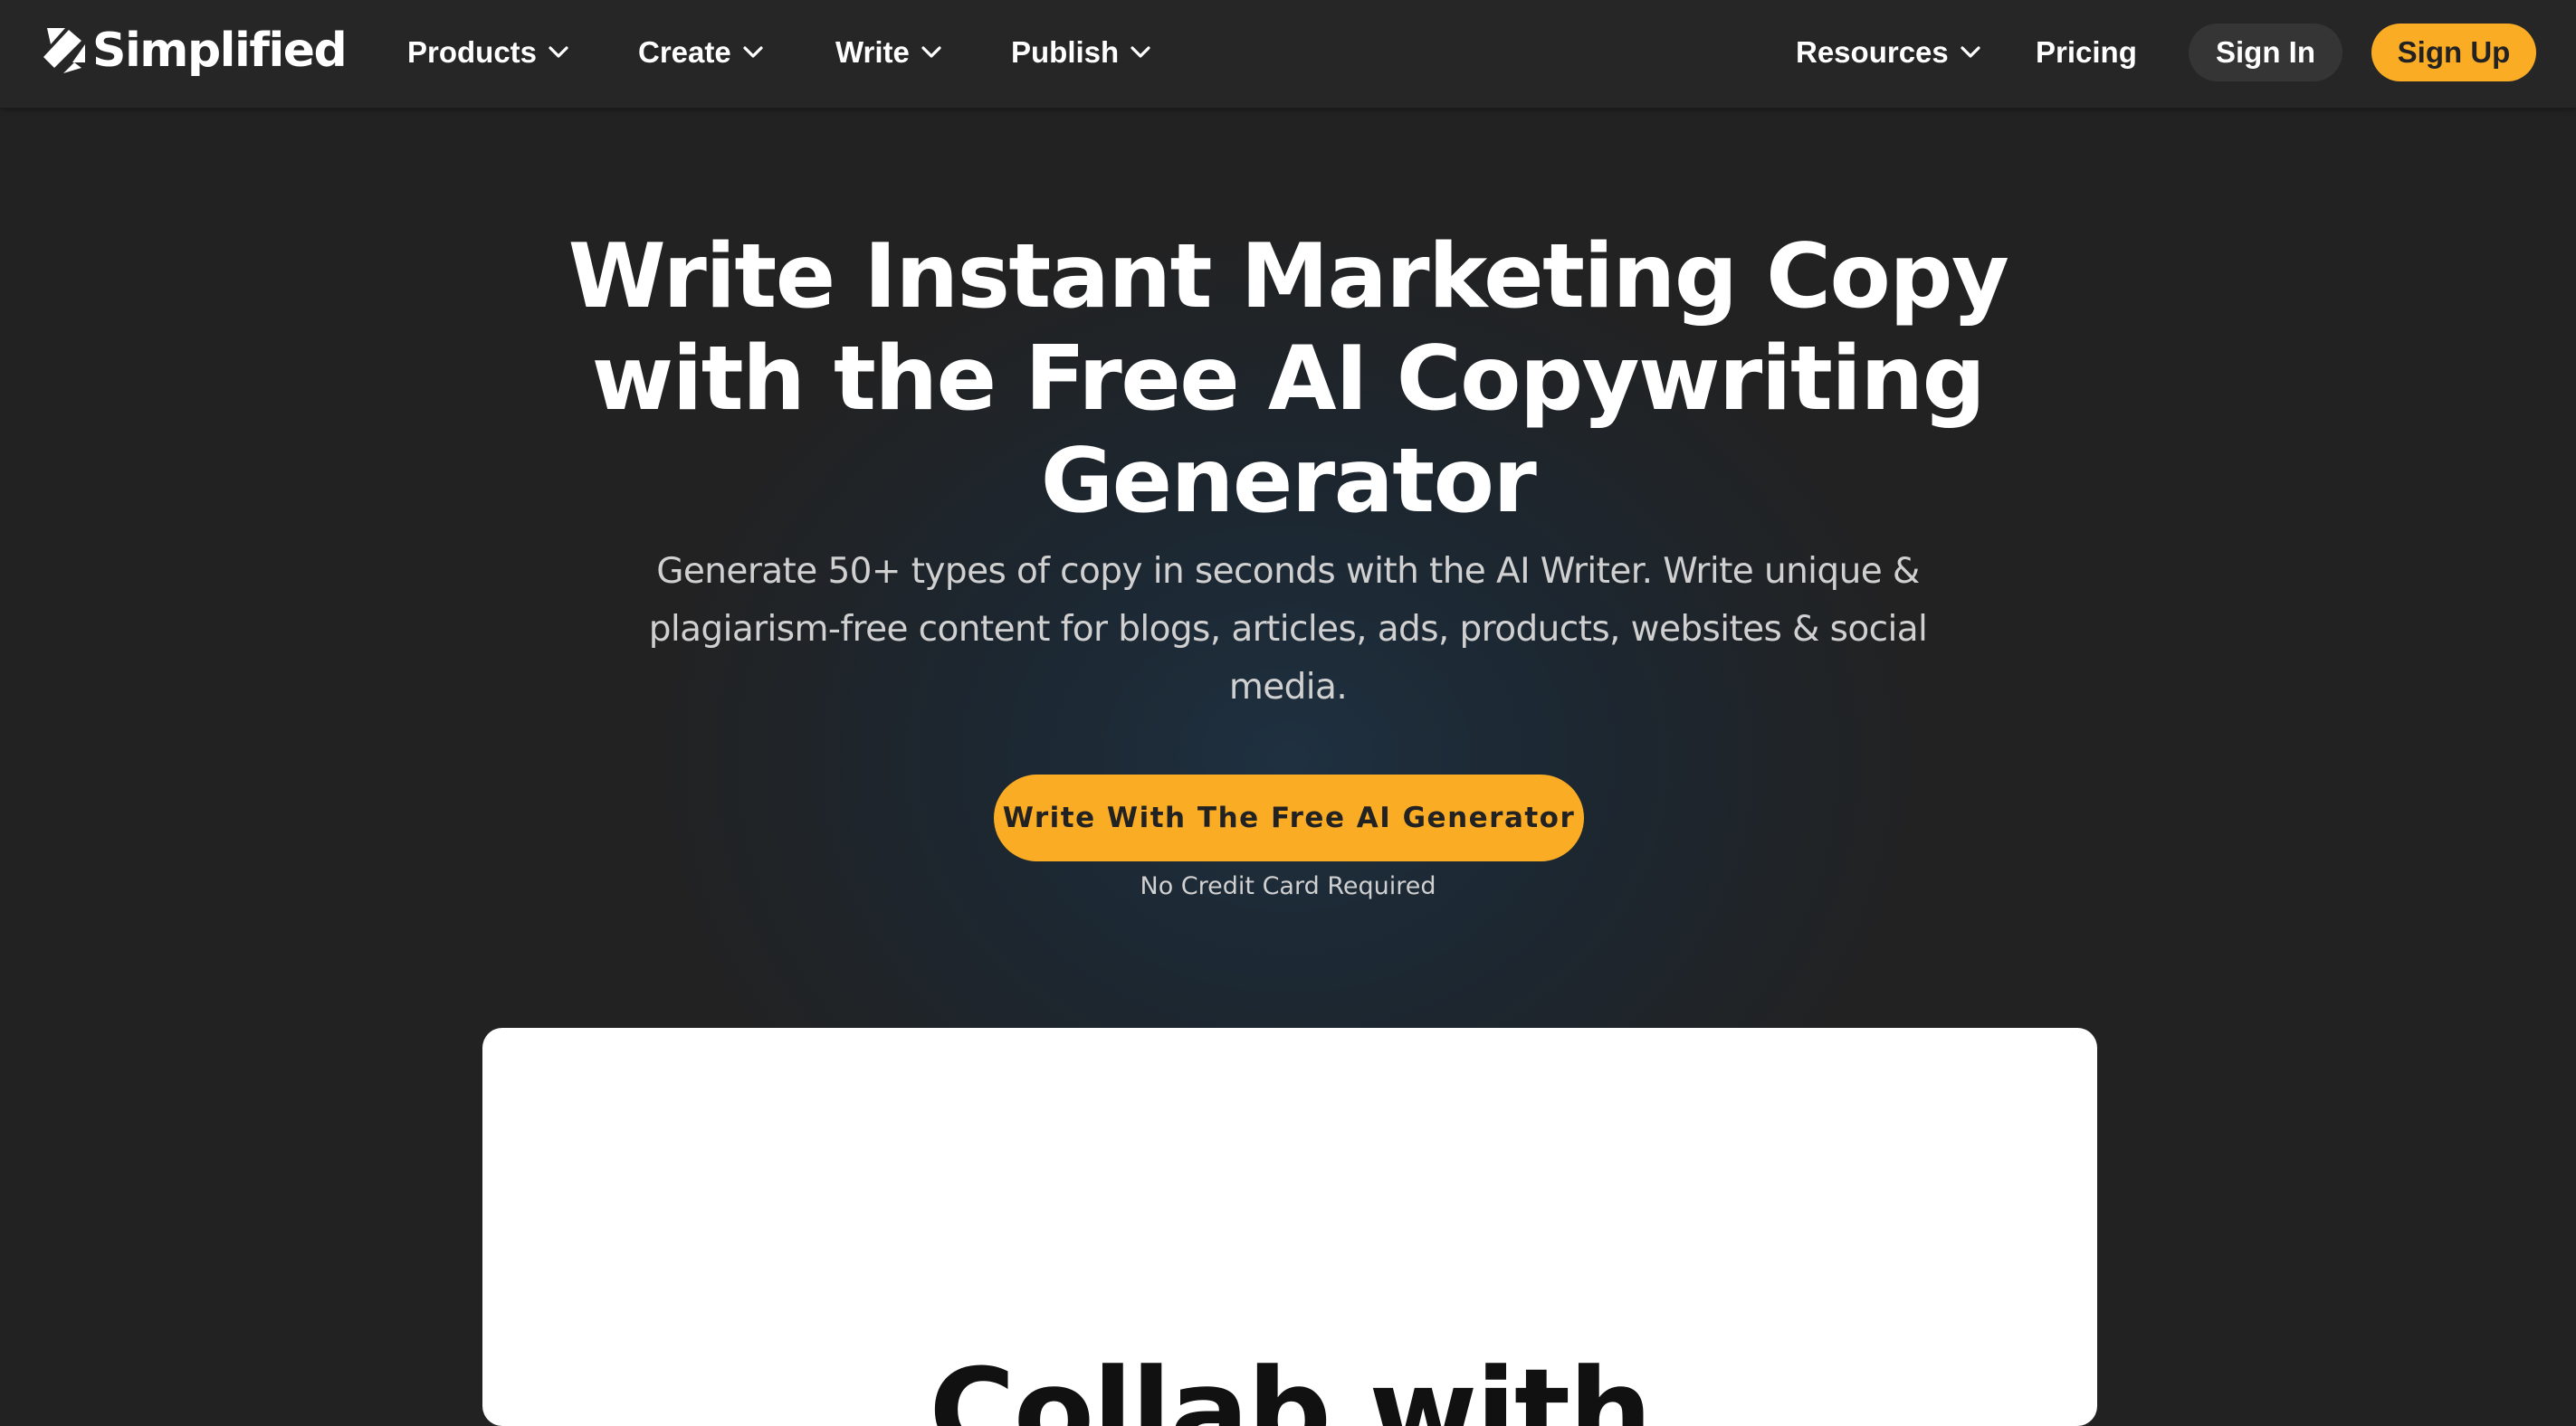 The width and height of the screenshot is (2576, 1426). What do you see at coordinates (220, 51) in the screenshot?
I see `logo-text: Simplified` at bounding box center [220, 51].